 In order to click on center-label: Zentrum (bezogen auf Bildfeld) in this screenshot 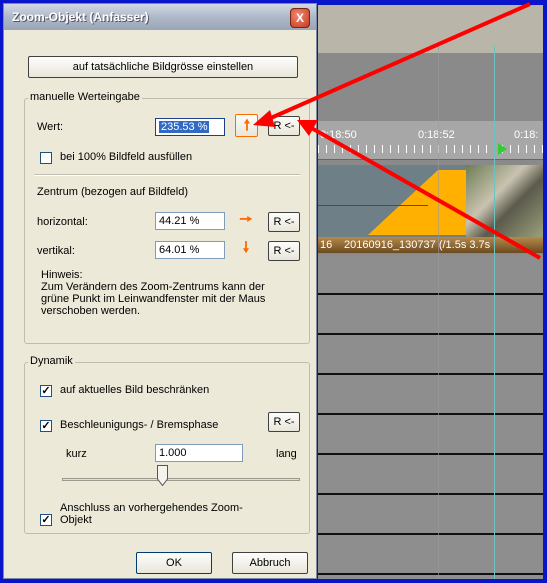, I will do `click(113, 192)`.